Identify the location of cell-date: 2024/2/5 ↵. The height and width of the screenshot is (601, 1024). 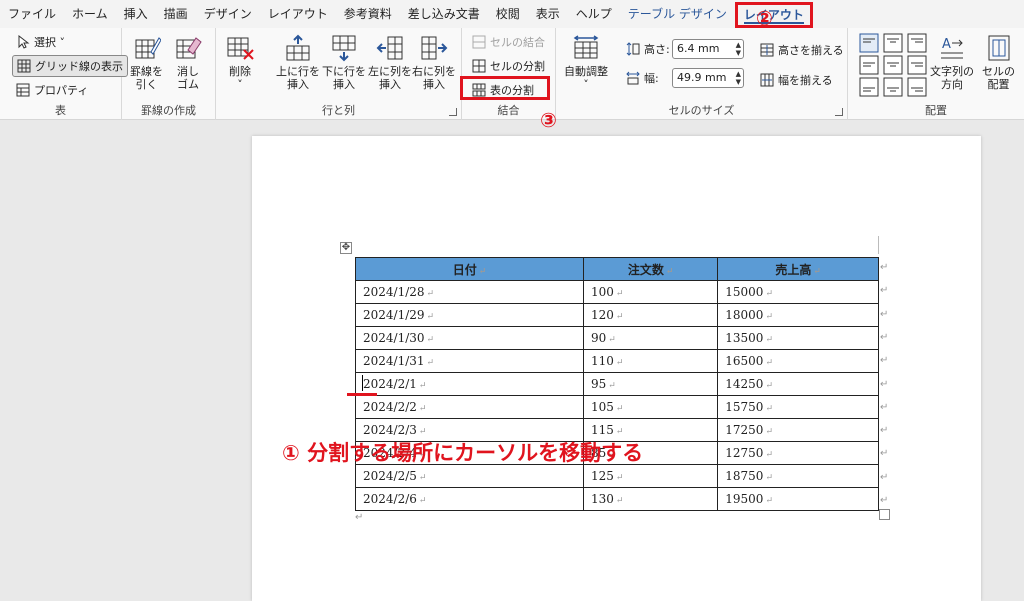
(469, 476).